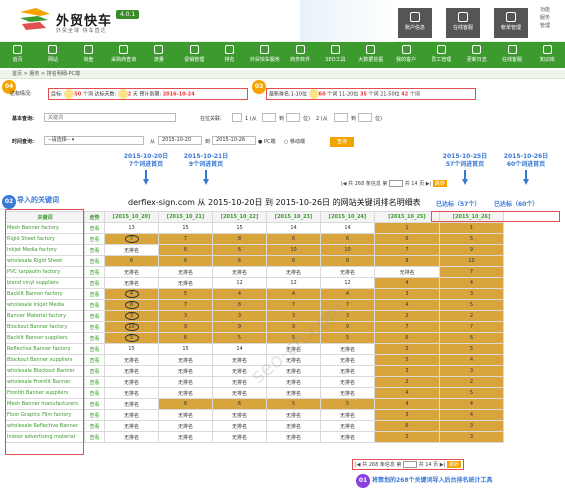 The height and width of the screenshot is (500, 565). Describe the element at coordinates (94, 140) in the screenshot. I see `period-select: --请选择-- ▾` at that location.